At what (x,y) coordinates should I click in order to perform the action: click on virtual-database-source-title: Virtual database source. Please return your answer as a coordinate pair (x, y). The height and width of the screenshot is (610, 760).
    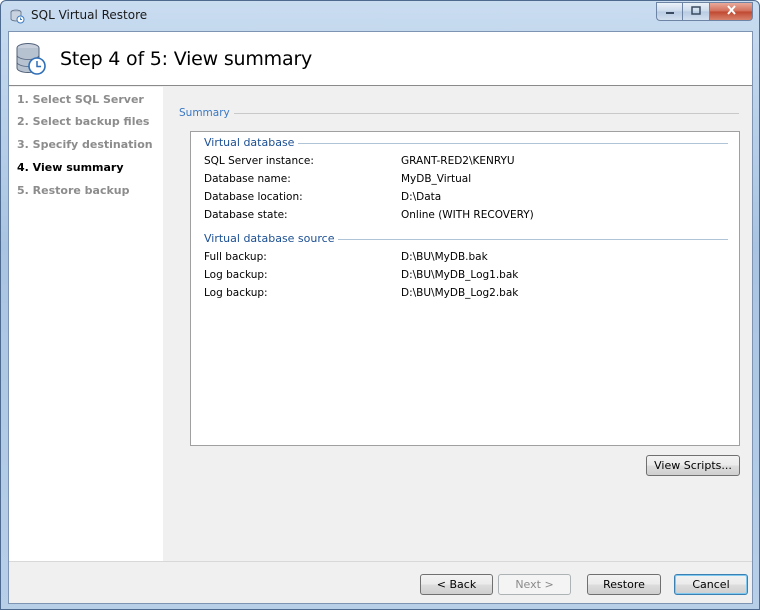
    Looking at the image, I should click on (271, 238).